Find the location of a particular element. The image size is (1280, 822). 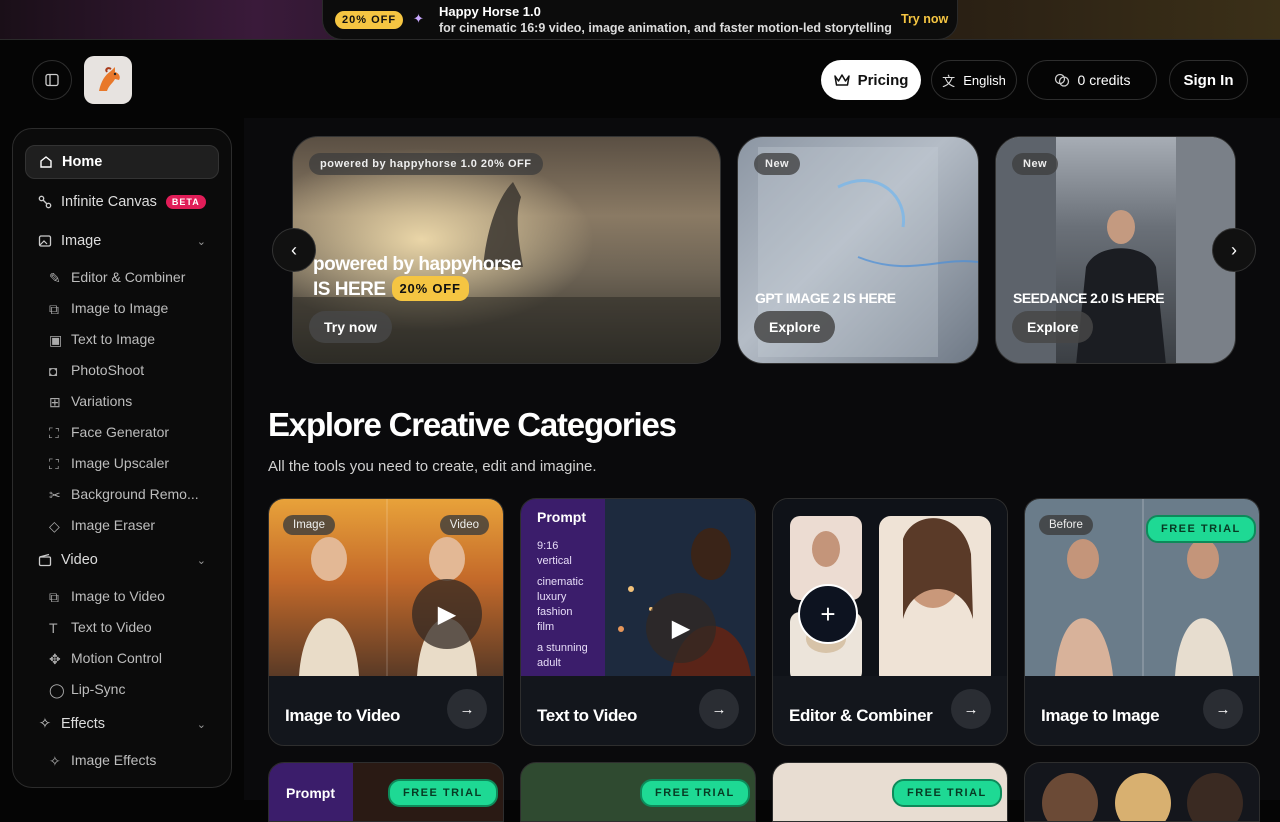

crown-icon is located at coordinates (841, 80).